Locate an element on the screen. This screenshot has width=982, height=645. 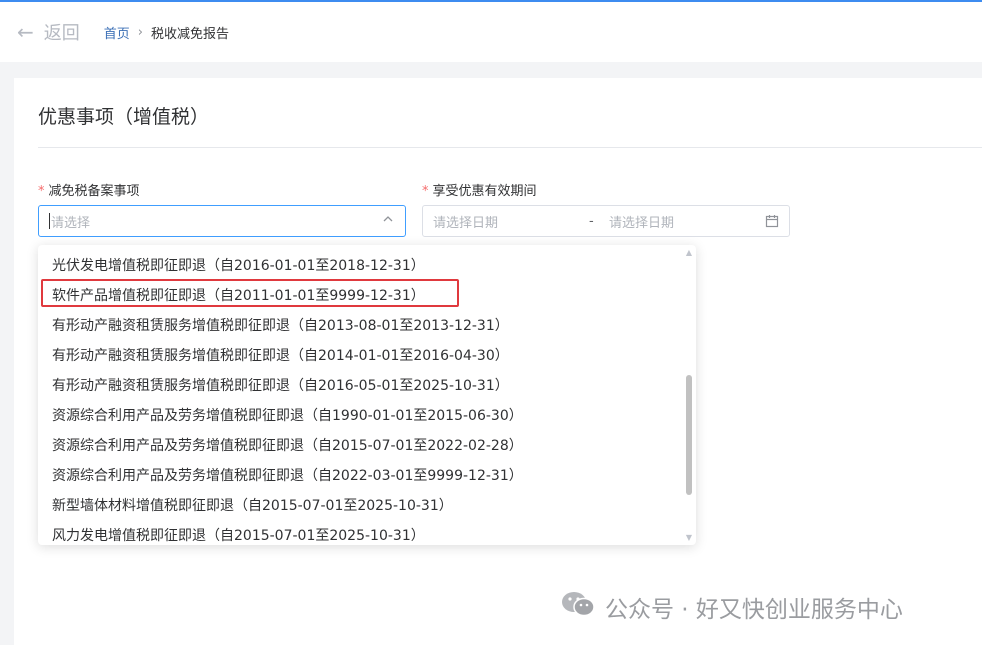
valid-period-label: * 享受优惠有效期间 is located at coordinates (479, 189).